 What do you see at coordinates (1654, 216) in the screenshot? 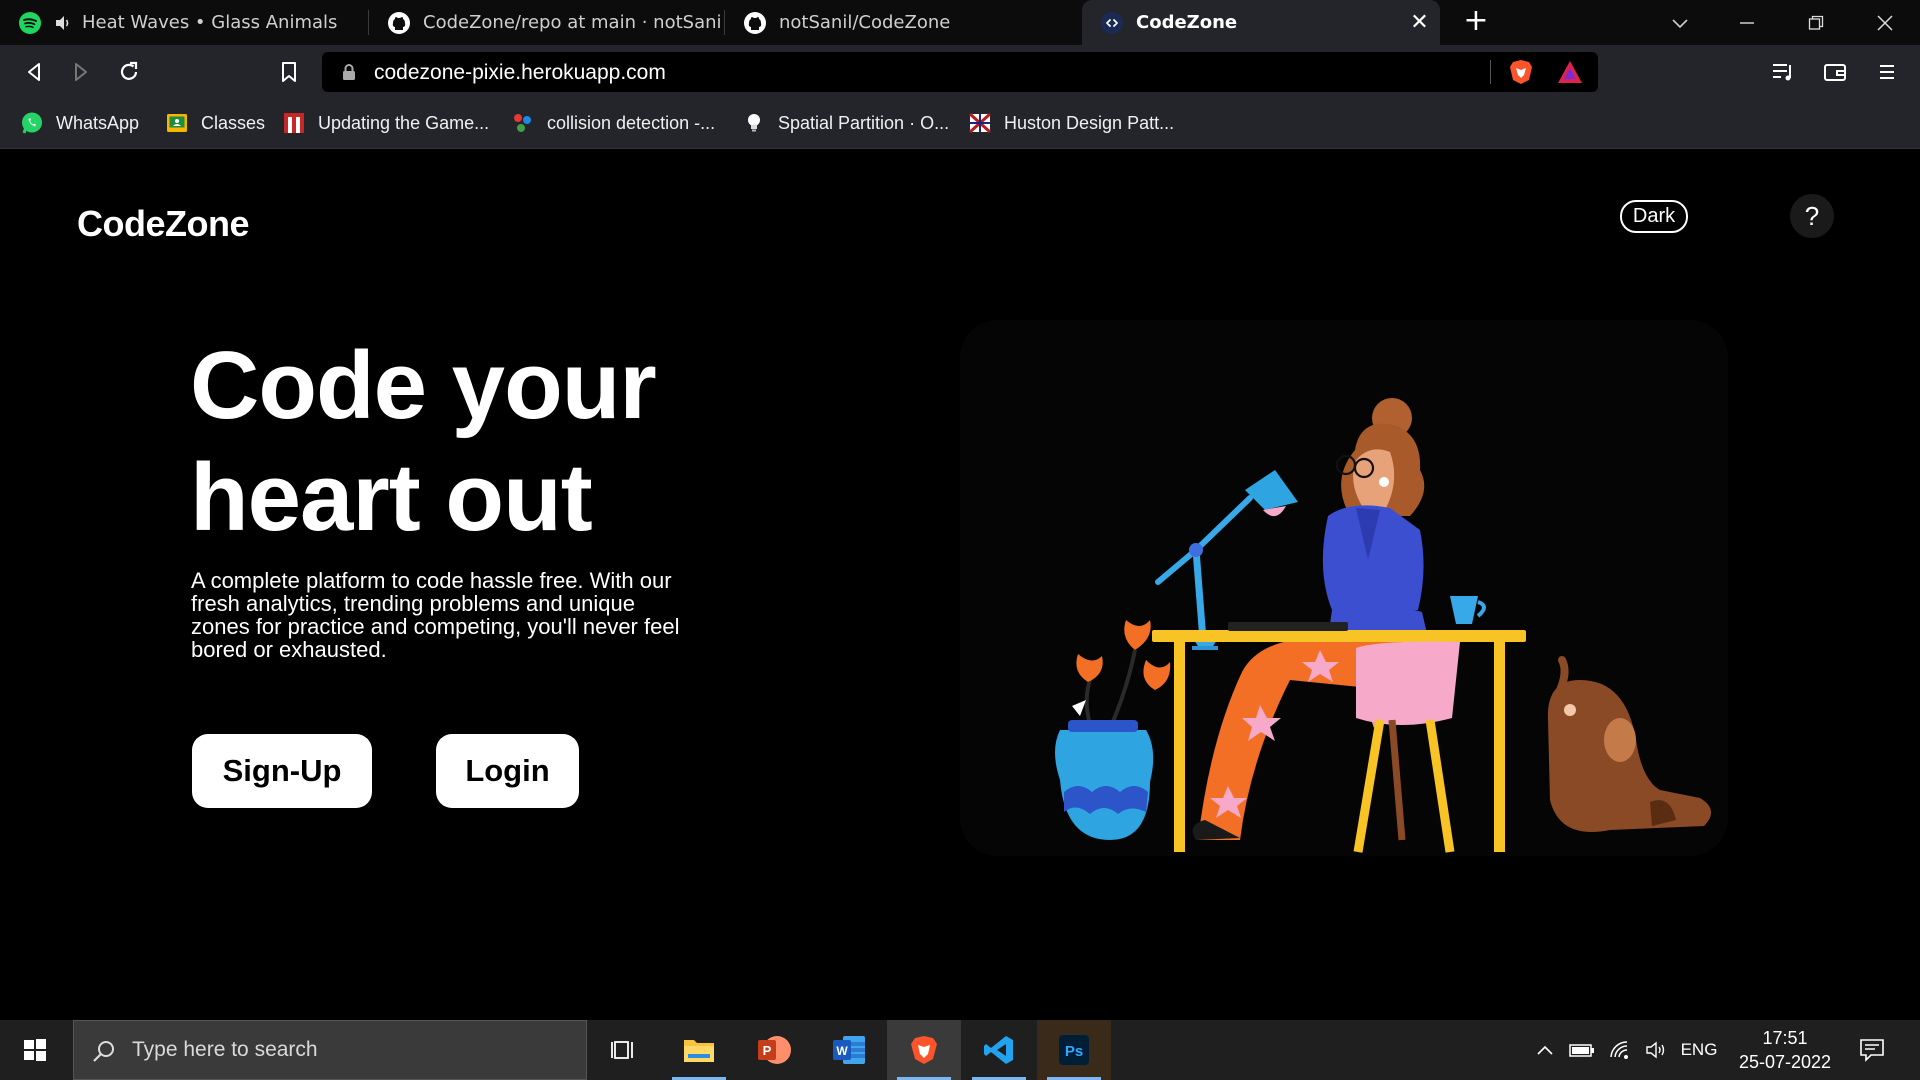
I see `theme-toggle-button: Dark` at bounding box center [1654, 216].